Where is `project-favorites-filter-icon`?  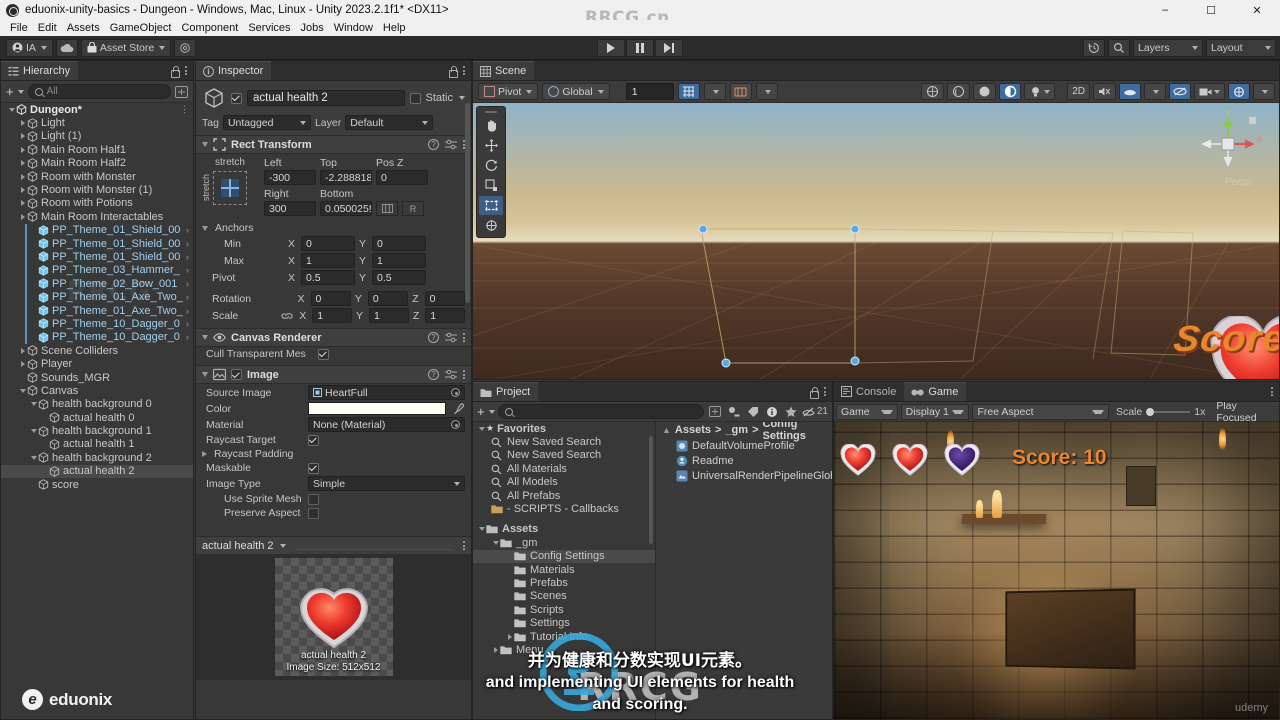
project-favorites-filter-icon is located at coordinates (791, 411).